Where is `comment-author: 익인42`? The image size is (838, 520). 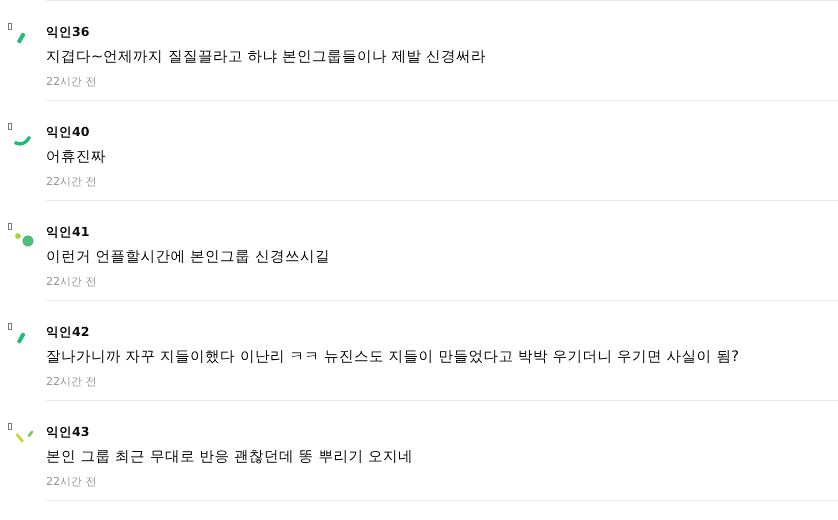 comment-author: 익인42 is located at coordinates (68, 332).